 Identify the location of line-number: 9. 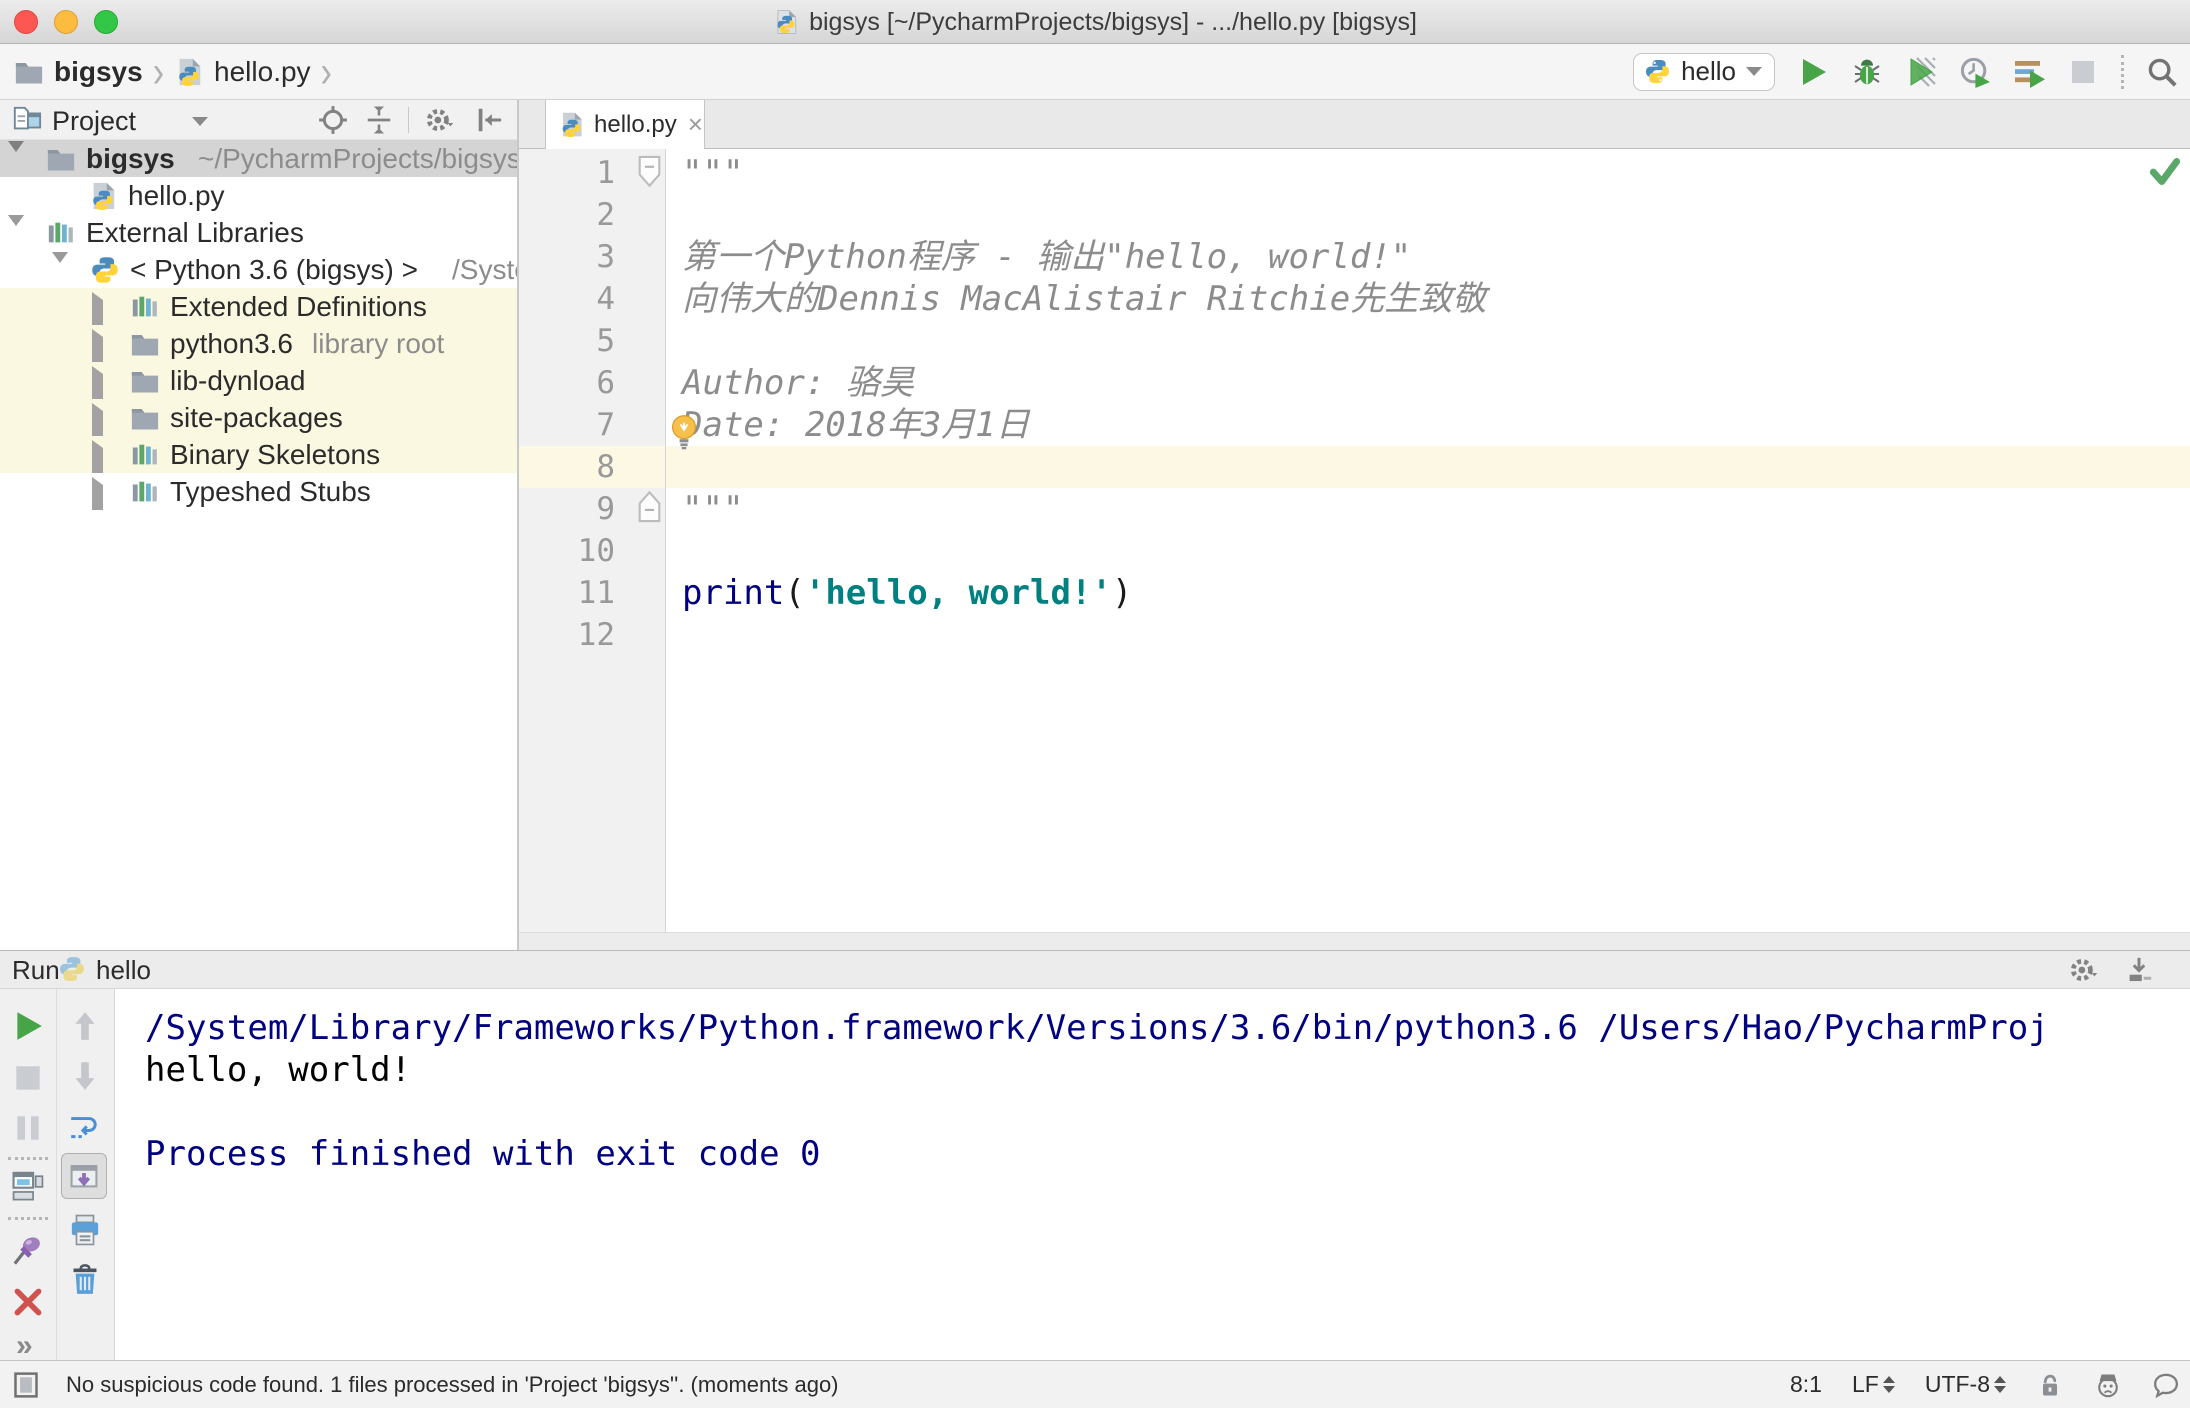
(605, 509).